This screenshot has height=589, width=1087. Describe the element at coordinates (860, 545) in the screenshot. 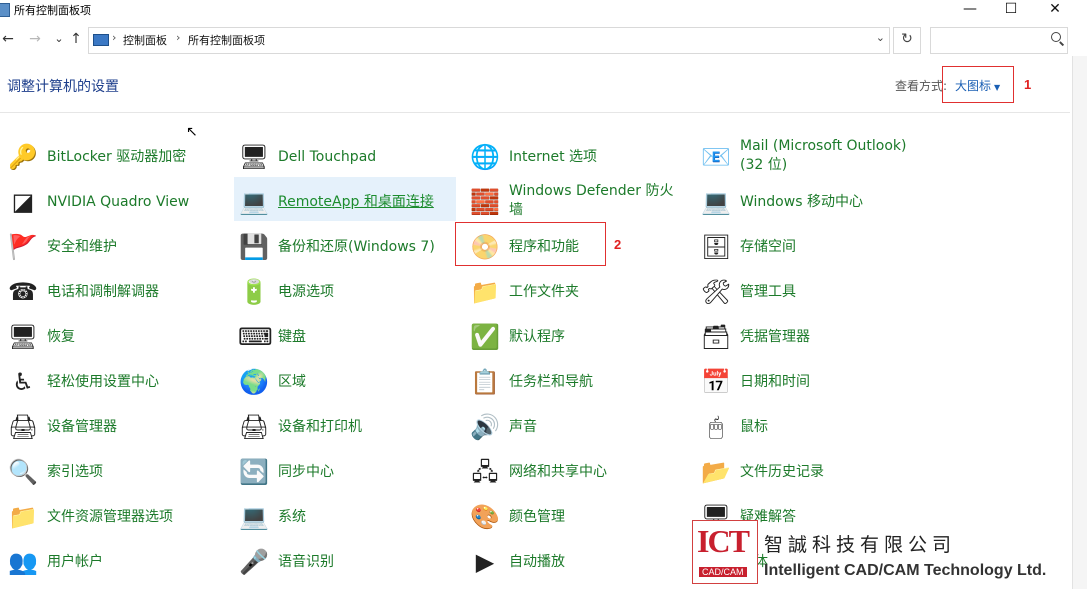

I see `company-name-chinese: 智誠科技有限公司` at that location.